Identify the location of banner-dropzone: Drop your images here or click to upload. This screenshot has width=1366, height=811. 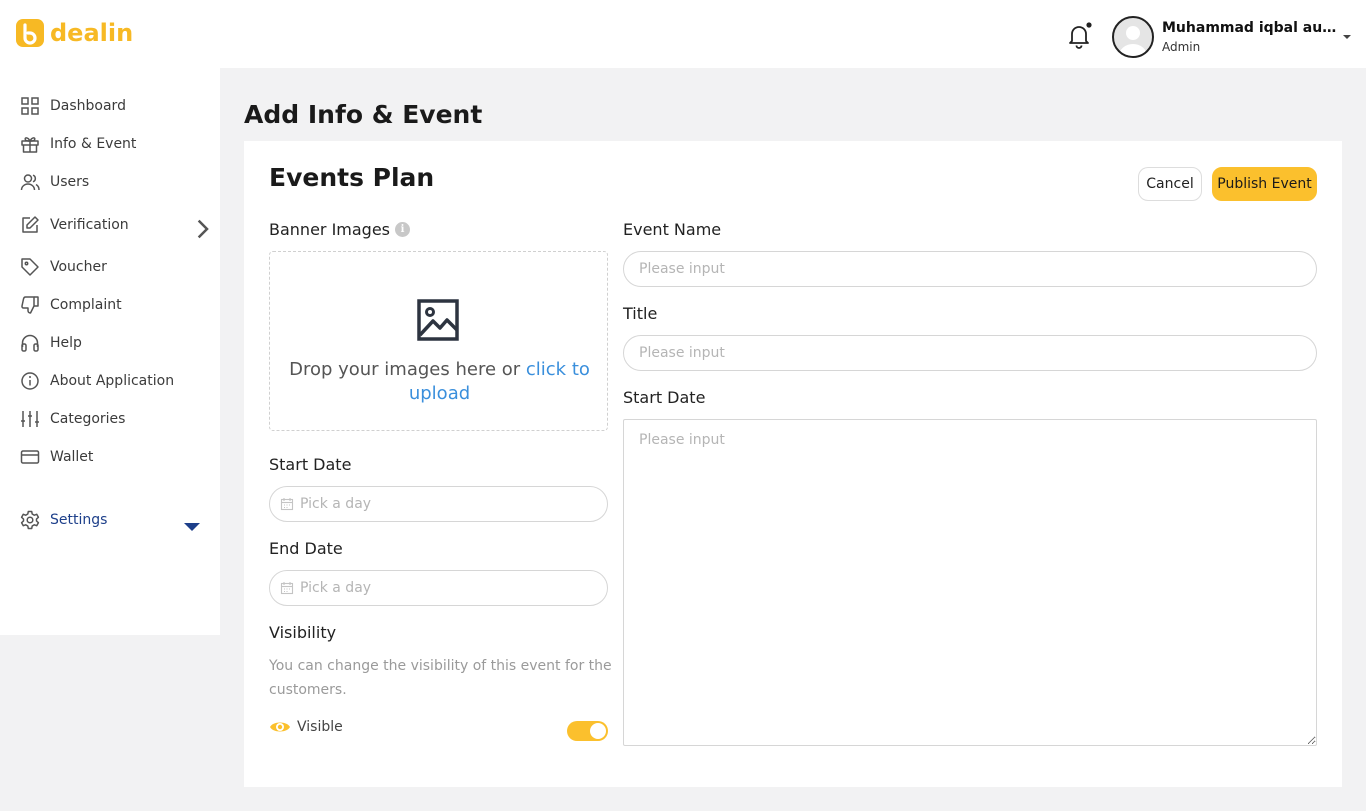
(438, 341).